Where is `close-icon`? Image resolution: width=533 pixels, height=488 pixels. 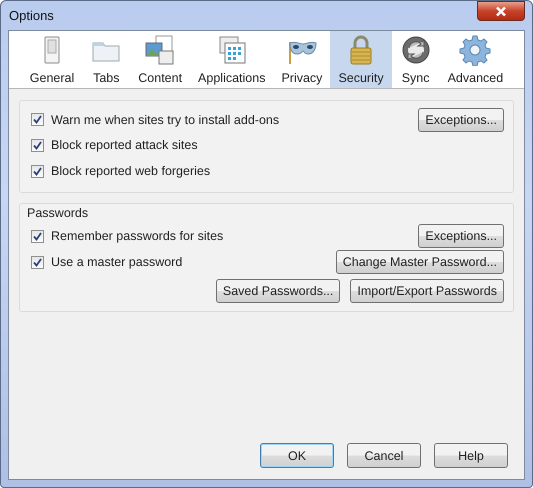 close-icon is located at coordinates (501, 11).